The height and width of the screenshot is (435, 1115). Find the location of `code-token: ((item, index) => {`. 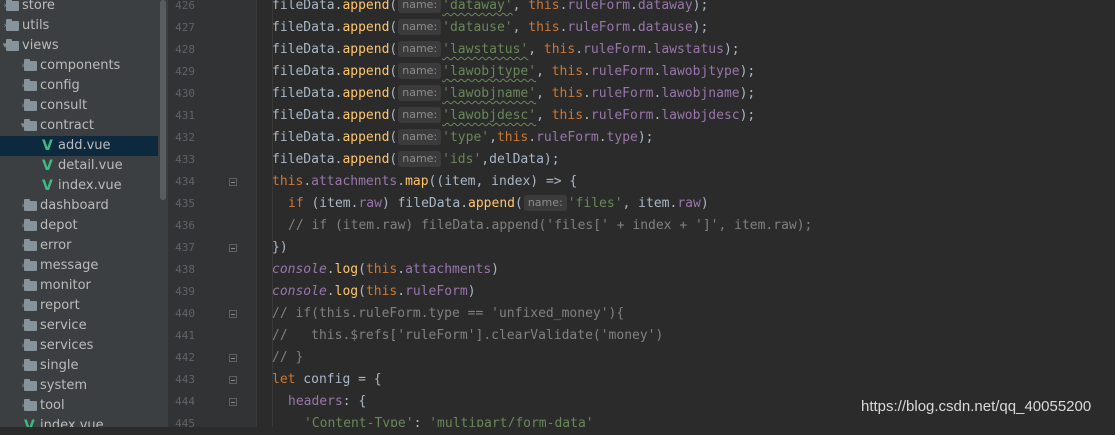

code-token: ((item, index) => { is located at coordinates (503, 181).